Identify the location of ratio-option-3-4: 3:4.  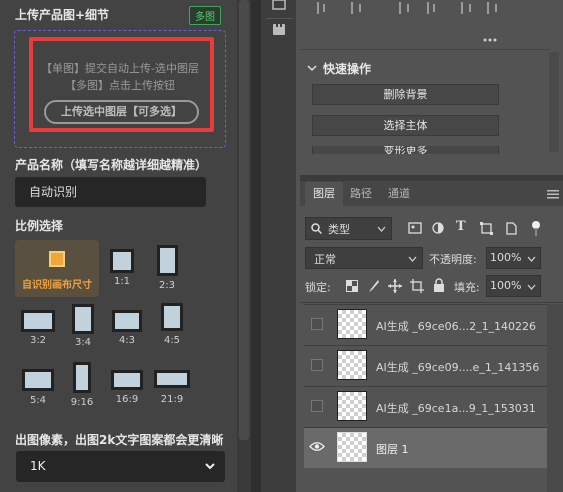
(83, 326).